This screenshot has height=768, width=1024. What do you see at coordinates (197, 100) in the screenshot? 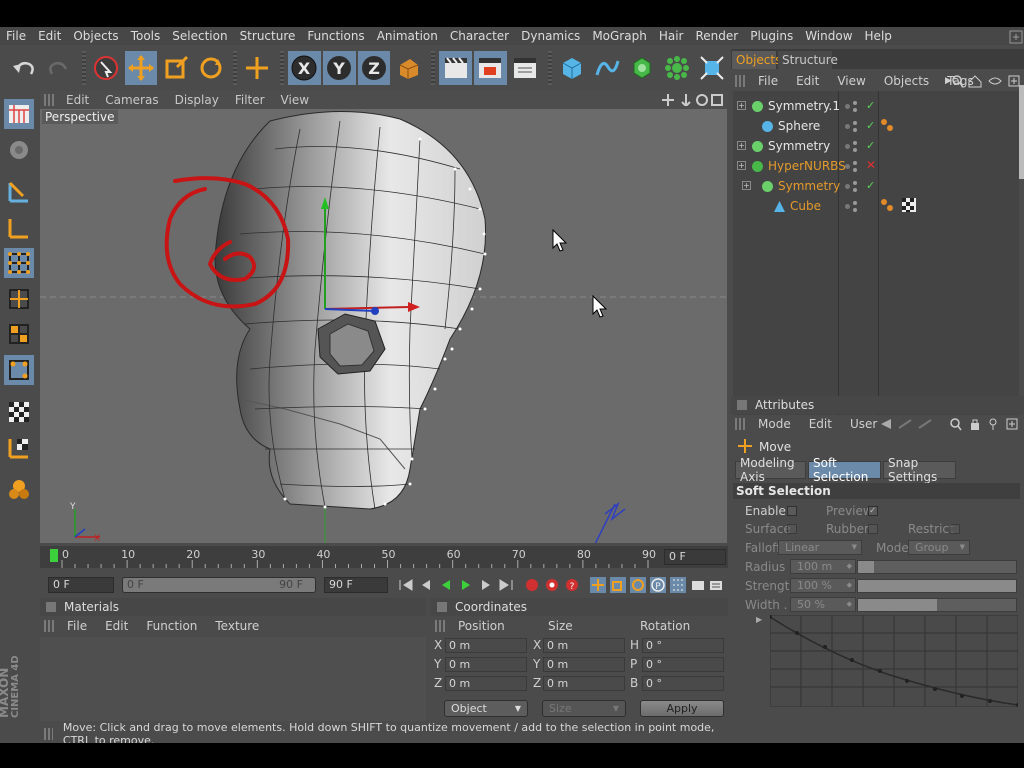
I see `viewport-menu-display: Display` at bounding box center [197, 100].